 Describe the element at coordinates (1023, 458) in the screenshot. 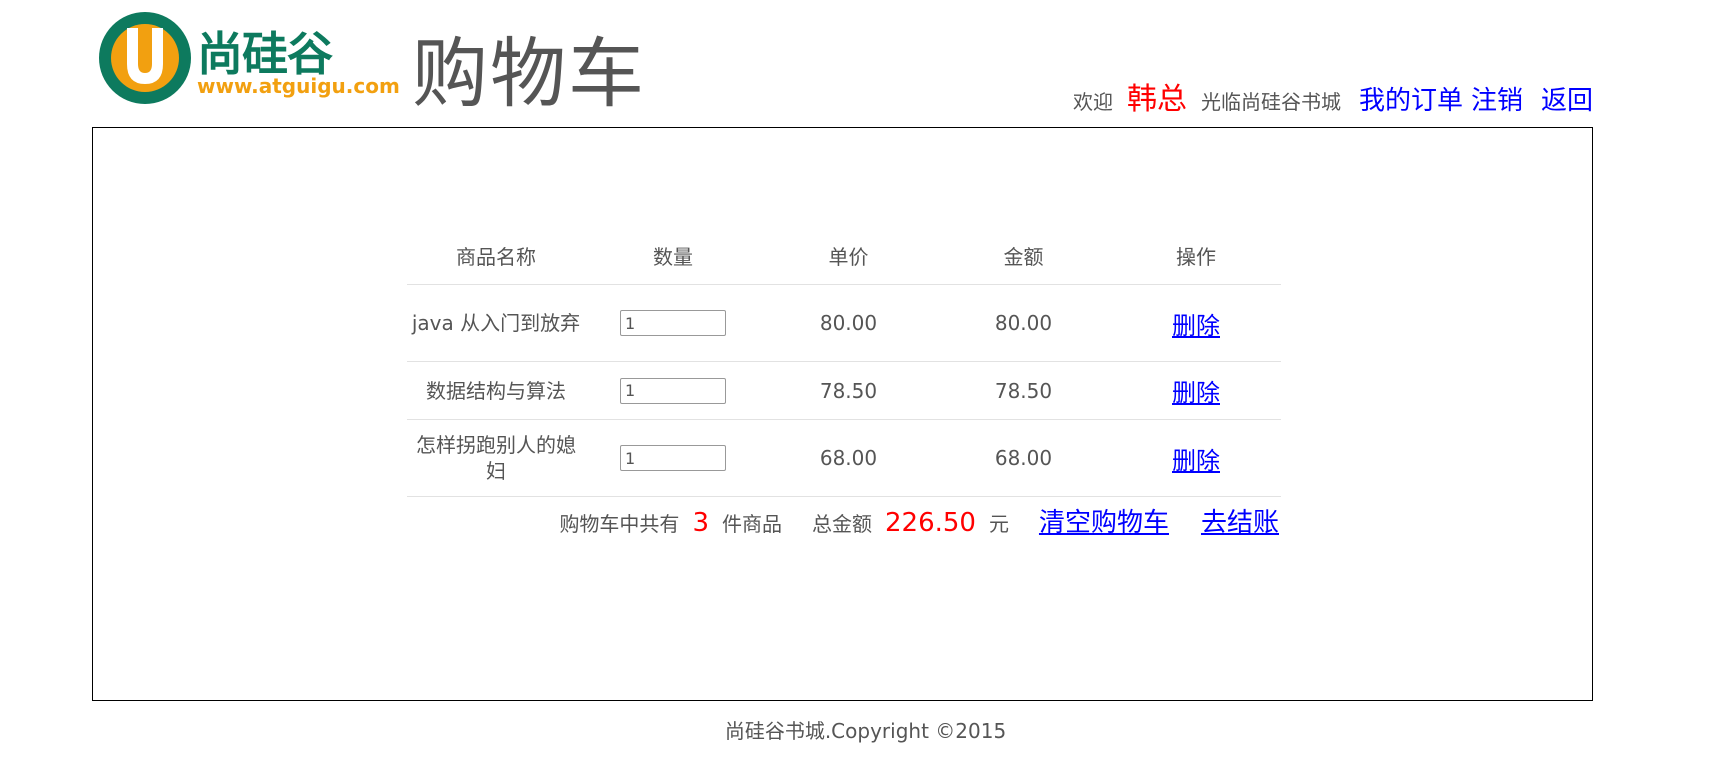

I see `item-amount: 68.00` at that location.